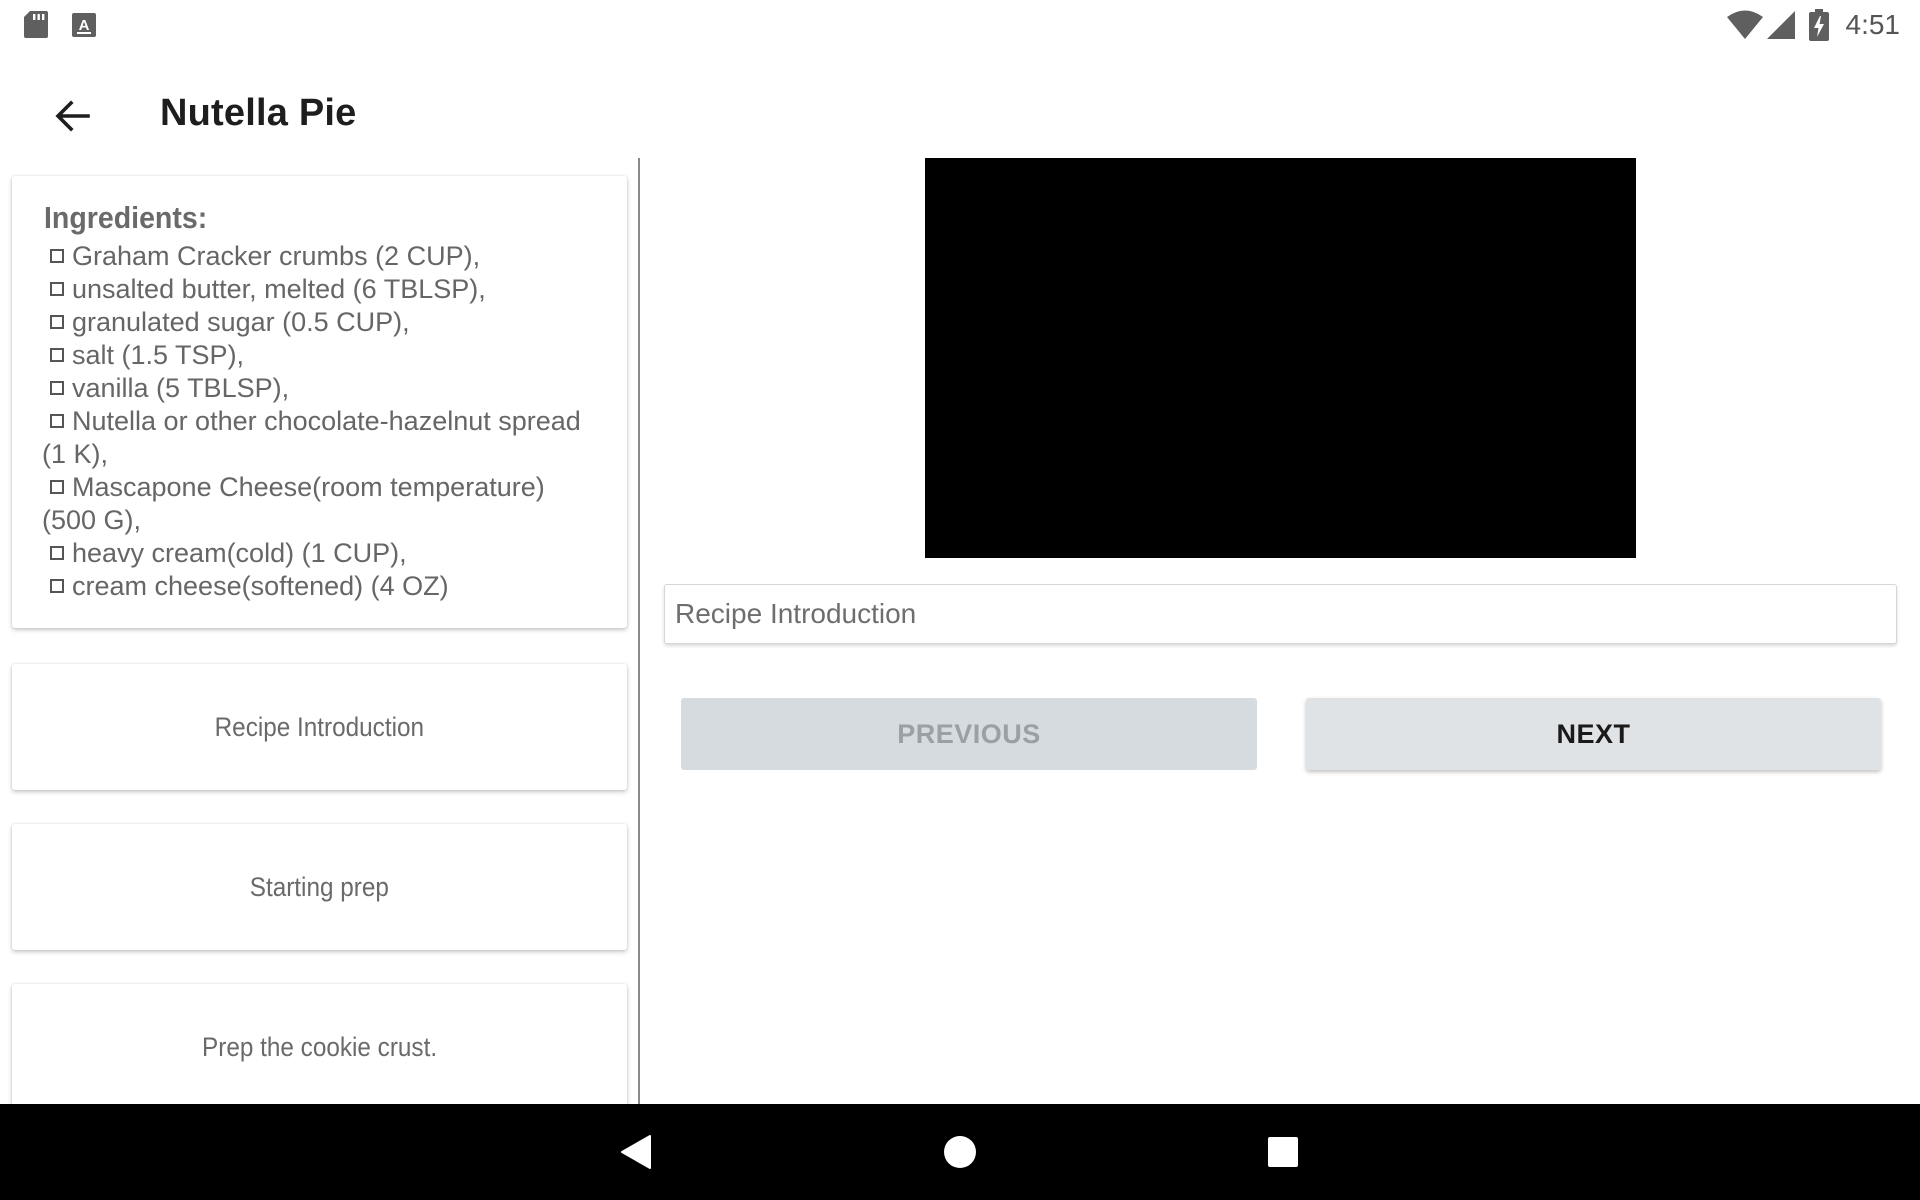 The width and height of the screenshot is (1920, 1200). I want to click on ingredients-title: Ingredients:, so click(126, 217).